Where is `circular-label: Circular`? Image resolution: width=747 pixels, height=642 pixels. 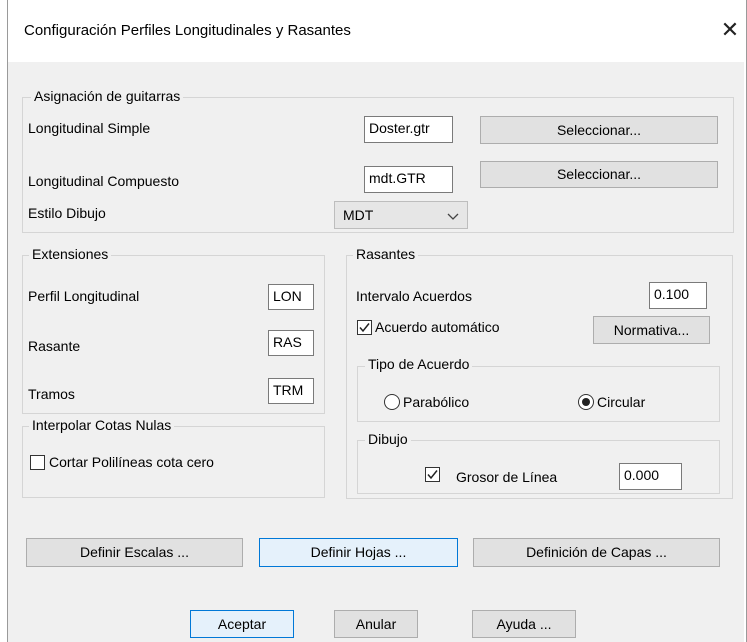
circular-label: Circular is located at coordinates (621, 402).